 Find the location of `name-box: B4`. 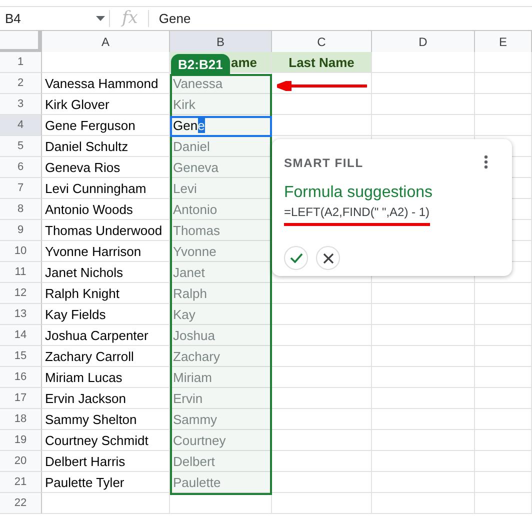

name-box: B4 is located at coordinates (55, 18).